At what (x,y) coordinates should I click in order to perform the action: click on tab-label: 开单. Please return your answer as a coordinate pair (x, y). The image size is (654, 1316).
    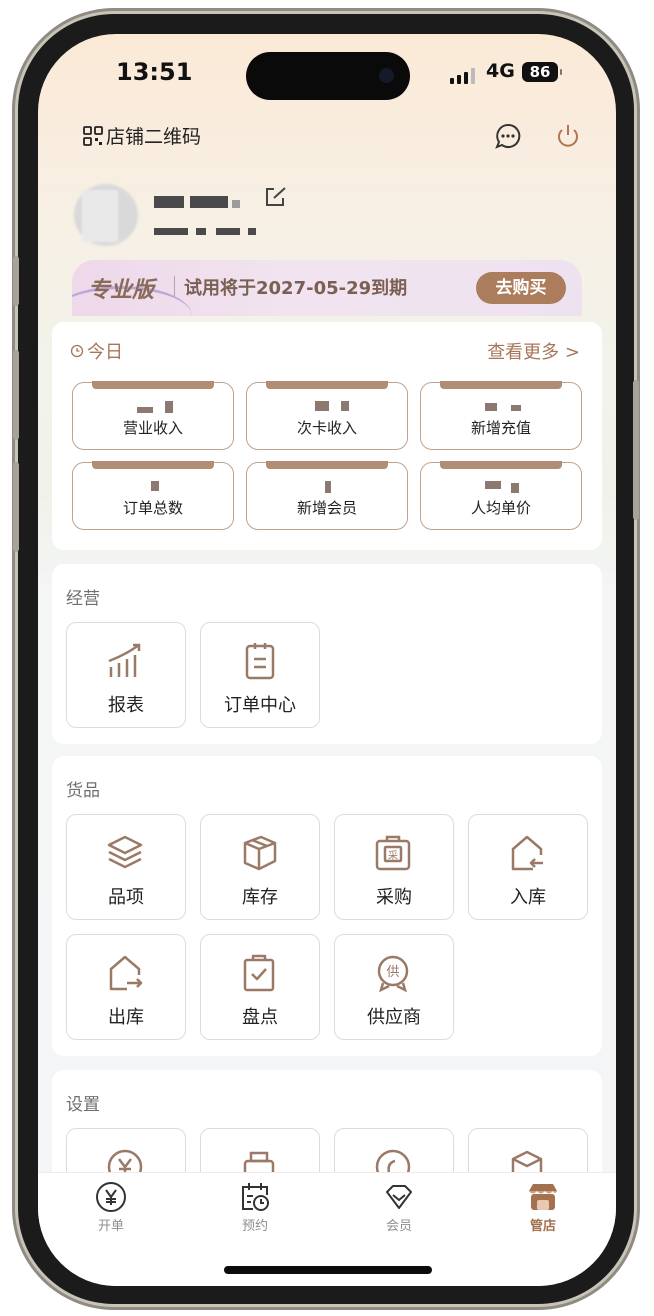
    Looking at the image, I should click on (110, 1226).